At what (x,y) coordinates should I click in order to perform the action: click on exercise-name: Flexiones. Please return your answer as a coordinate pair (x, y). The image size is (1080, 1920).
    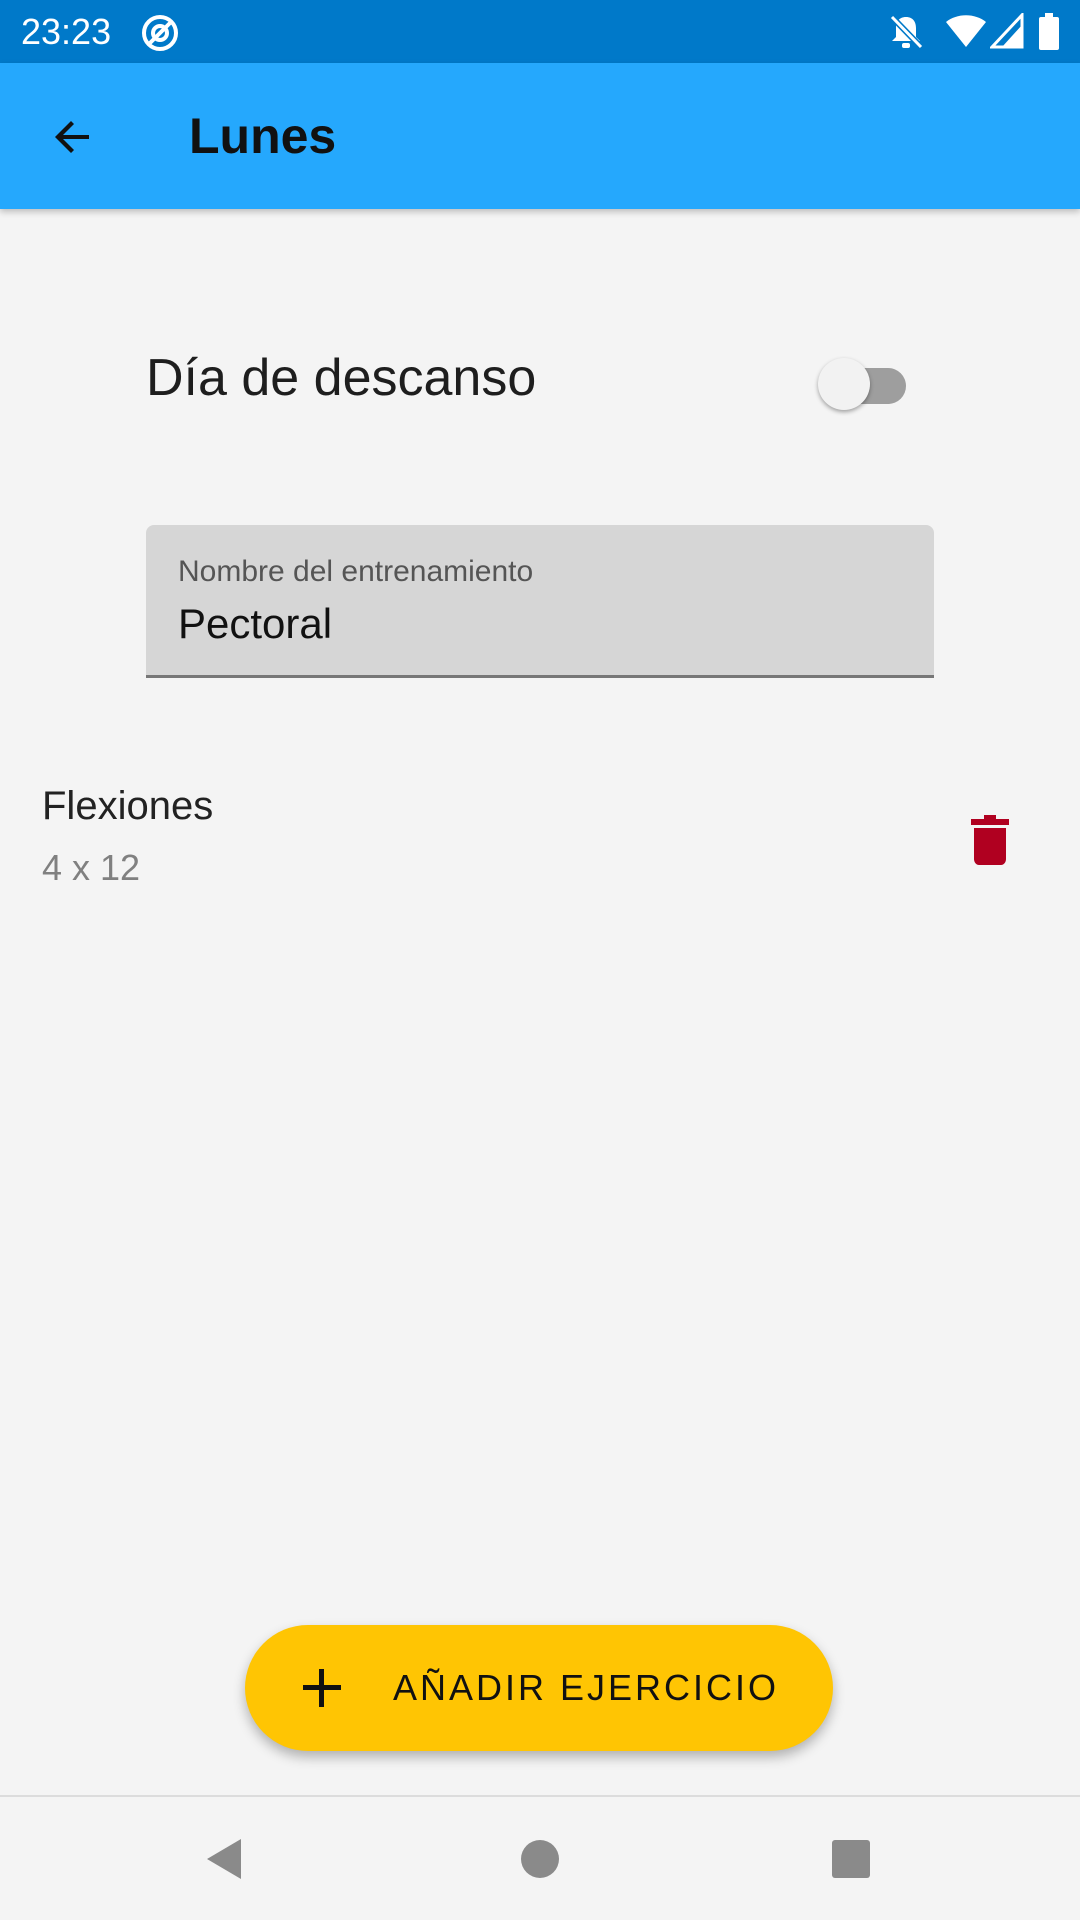
    Looking at the image, I should click on (128, 806).